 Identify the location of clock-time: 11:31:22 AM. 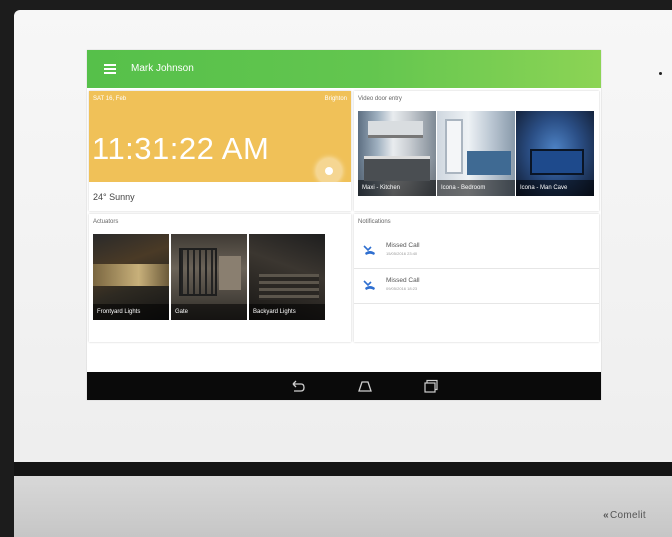
(181, 148).